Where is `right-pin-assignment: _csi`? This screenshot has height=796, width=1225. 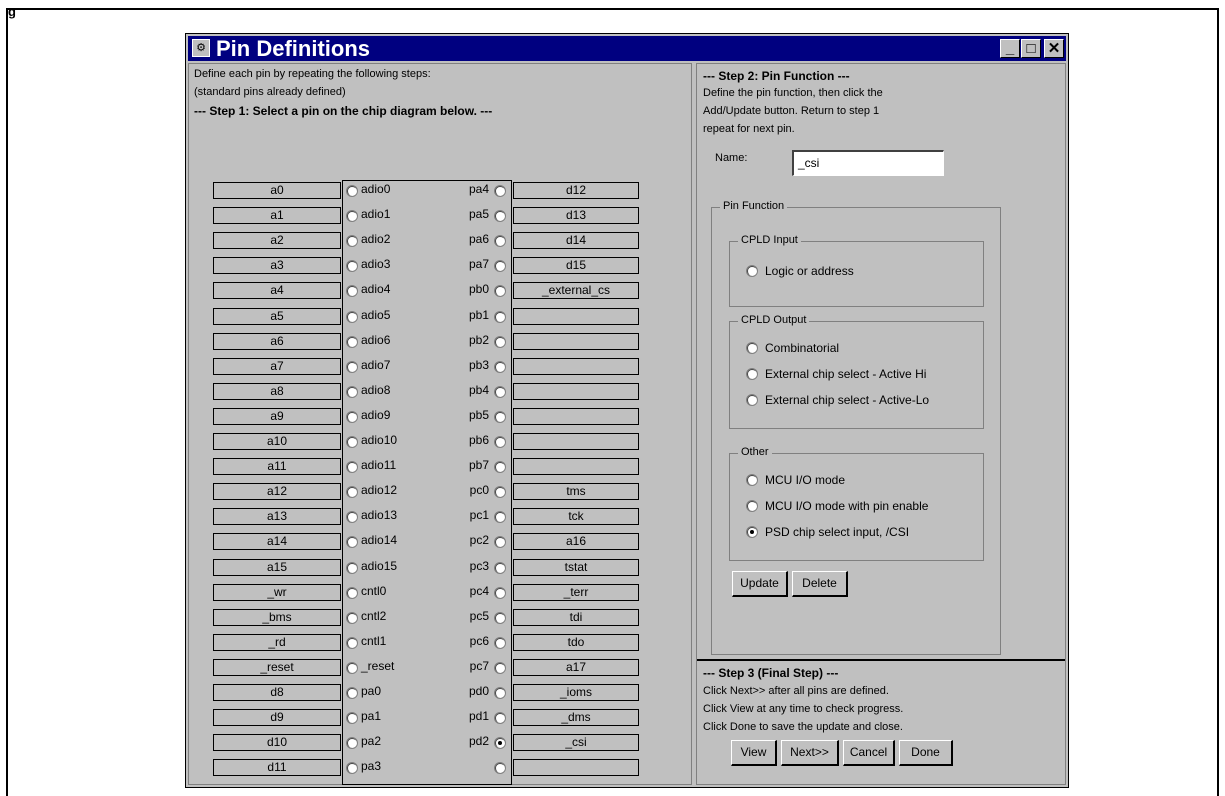 right-pin-assignment: _csi is located at coordinates (576, 743).